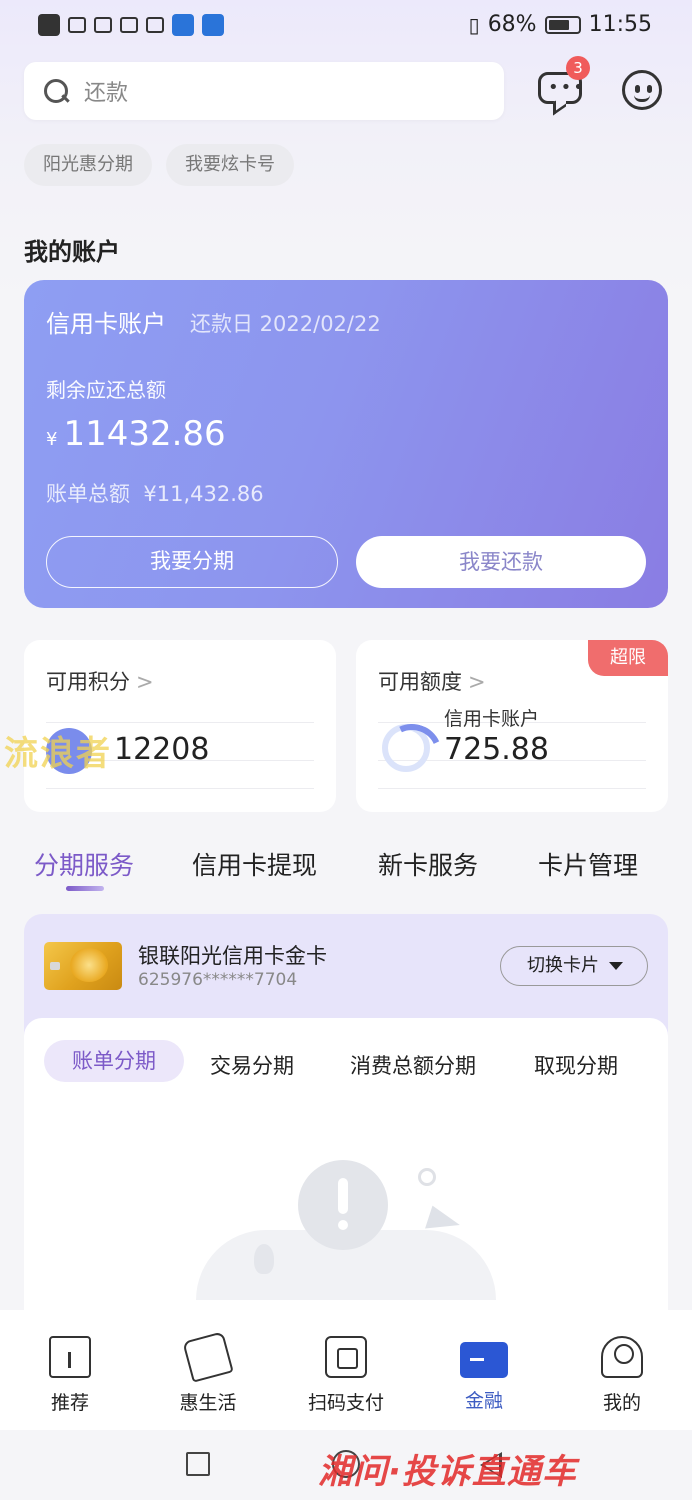 Image resolution: width=692 pixels, height=1500 pixels. Describe the element at coordinates (83, 966) in the screenshot. I see `bank-card-image` at that location.